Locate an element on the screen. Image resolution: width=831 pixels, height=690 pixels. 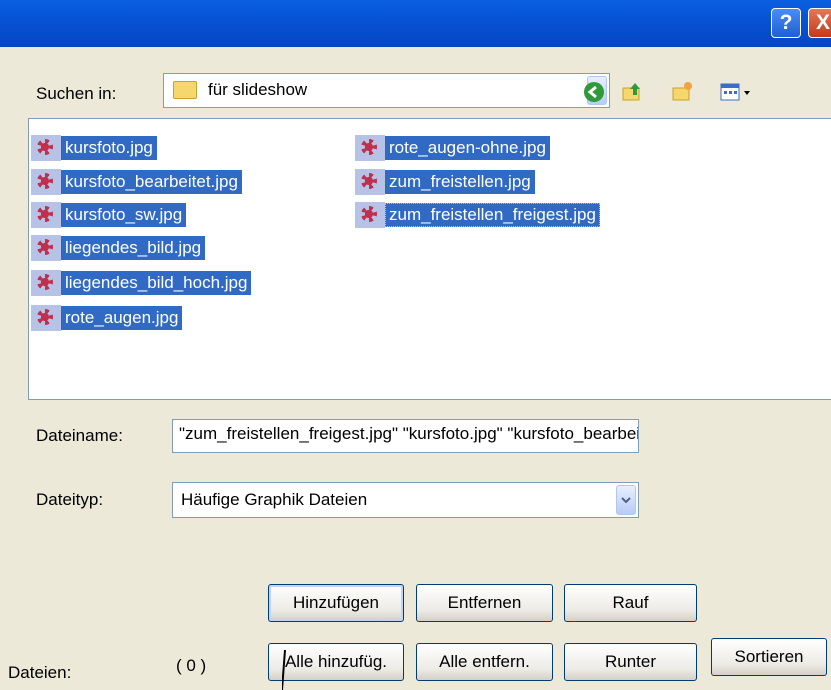
filename-label: Dateiname: is located at coordinates (79, 435).